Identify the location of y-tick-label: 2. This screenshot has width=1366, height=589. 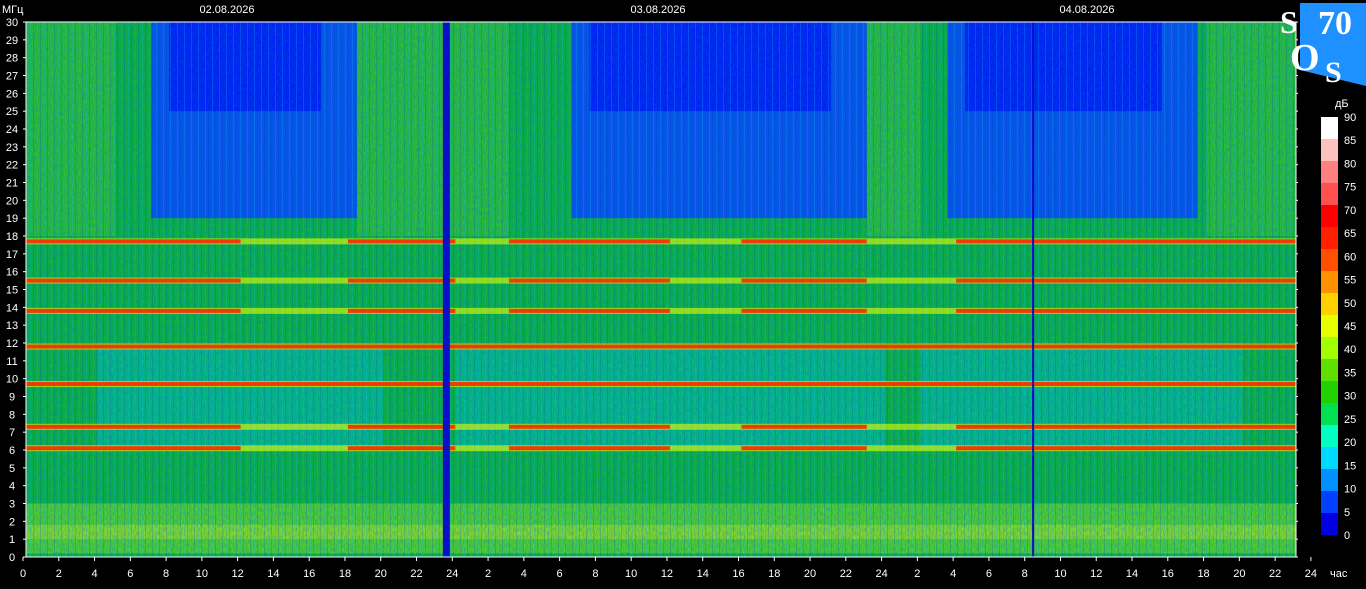
(12, 522).